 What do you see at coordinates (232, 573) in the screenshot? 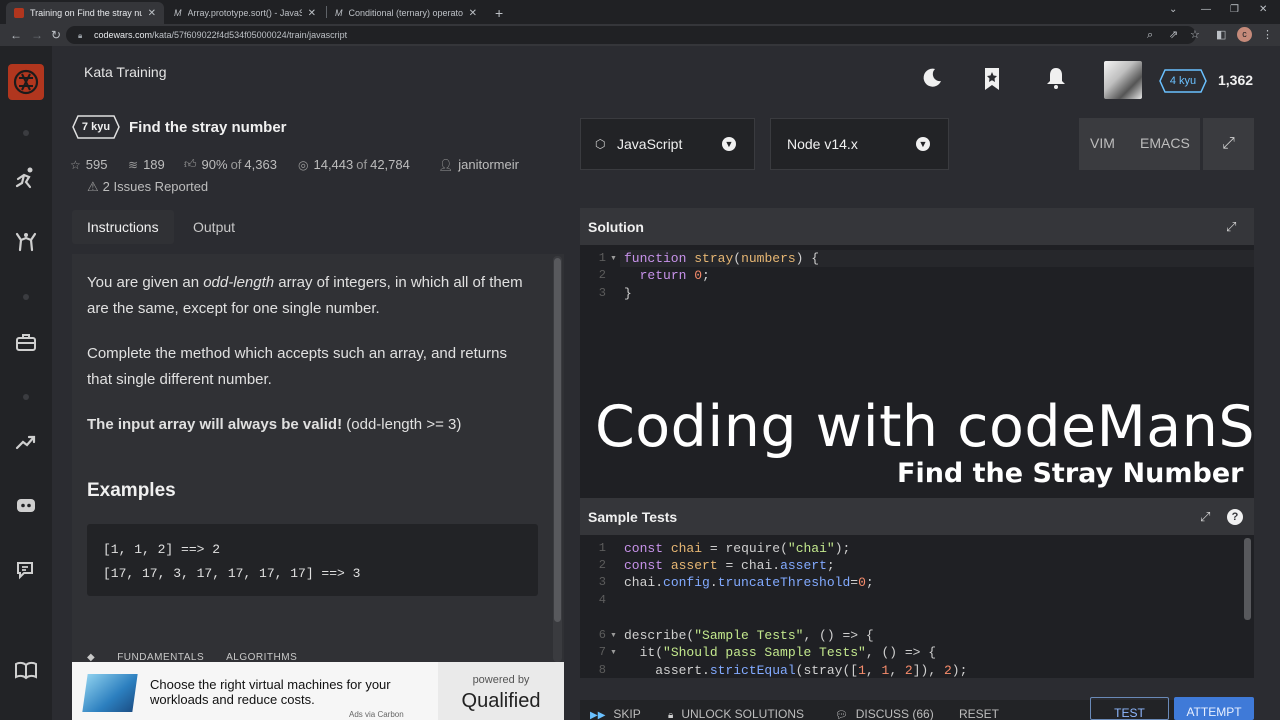
I see `example-line: [17, 17, 3, 17, 17, 17, 17] ==> 3` at bounding box center [232, 573].